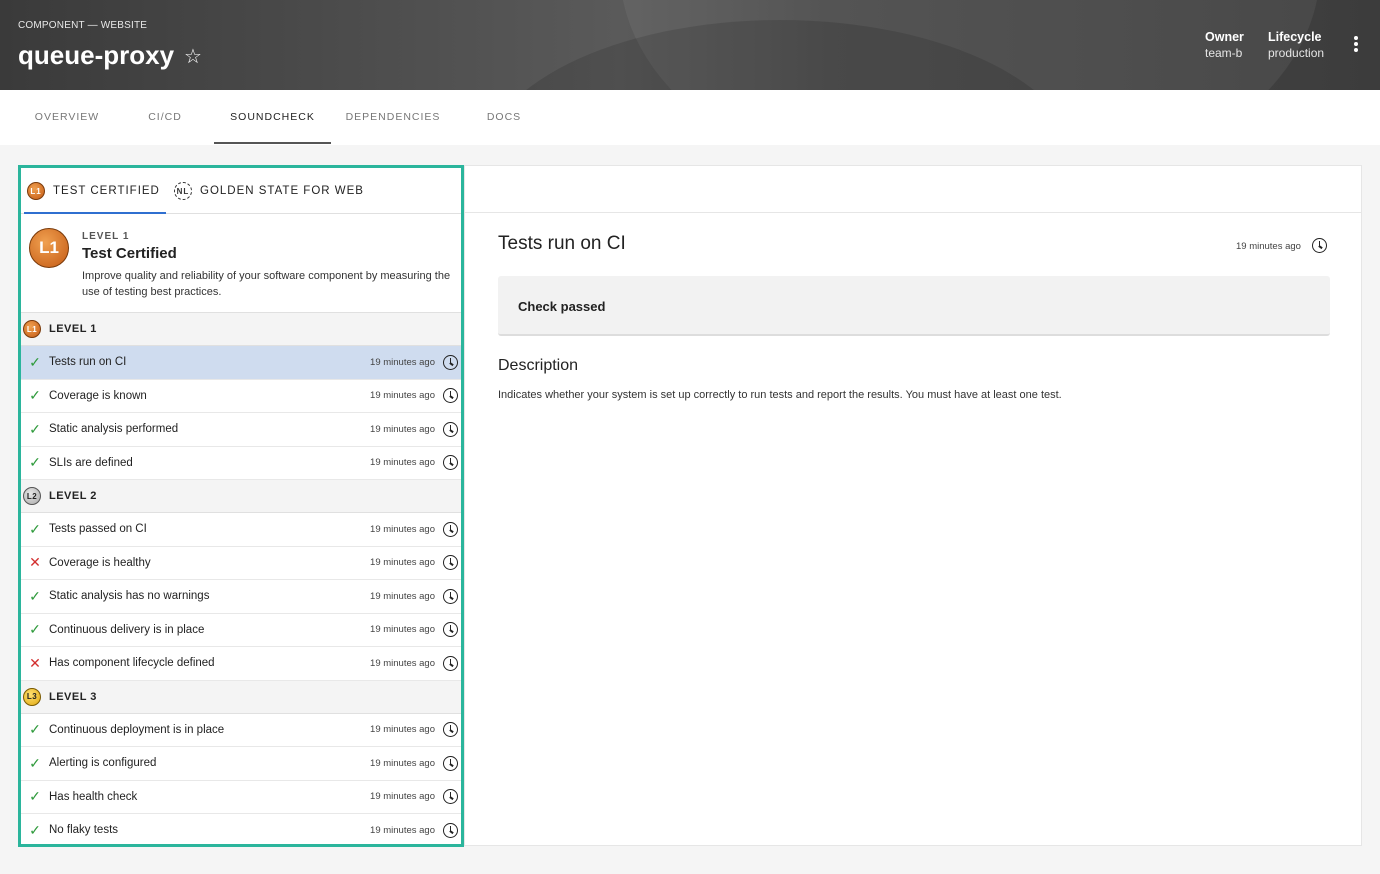  I want to click on track-tab-test-certified: L1 TEST CERTIFIED, so click(93, 191).